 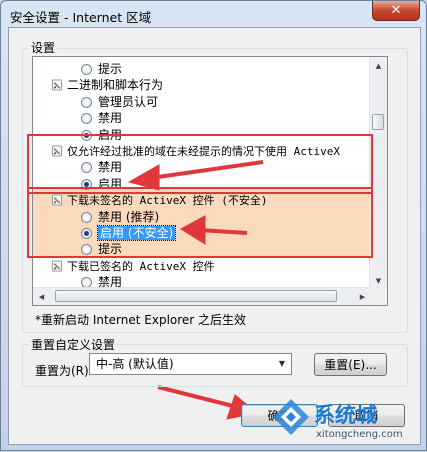 What do you see at coordinates (141, 266) in the screenshot?
I see `setting-label: 下载已签名的 ActiveX 控件` at bounding box center [141, 266].